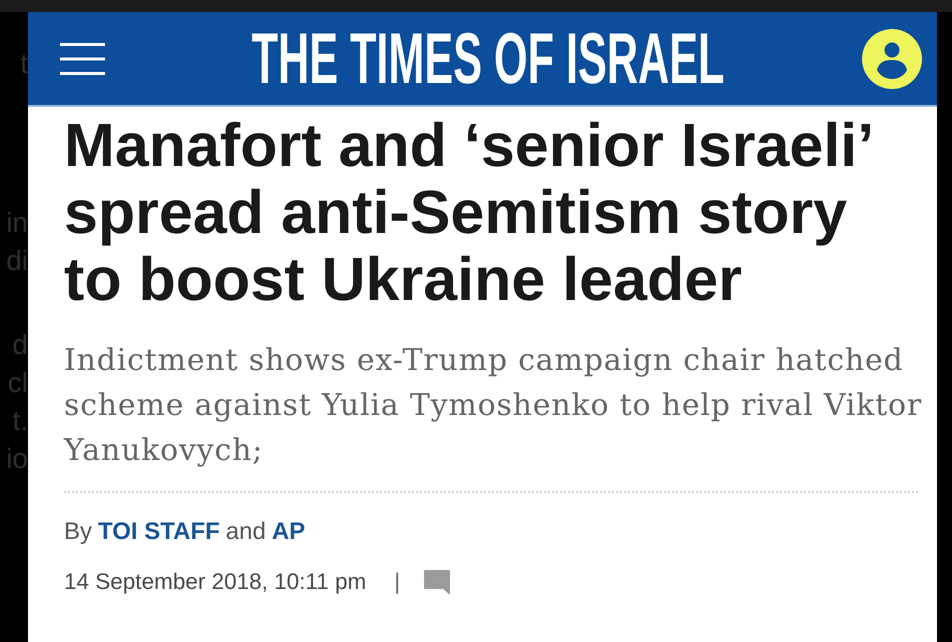 Image resolution: width=952 pixels, height=642 pixels. I want to click on publish-date: 14 September 2018, 10:11 pm, so click(215, 582).